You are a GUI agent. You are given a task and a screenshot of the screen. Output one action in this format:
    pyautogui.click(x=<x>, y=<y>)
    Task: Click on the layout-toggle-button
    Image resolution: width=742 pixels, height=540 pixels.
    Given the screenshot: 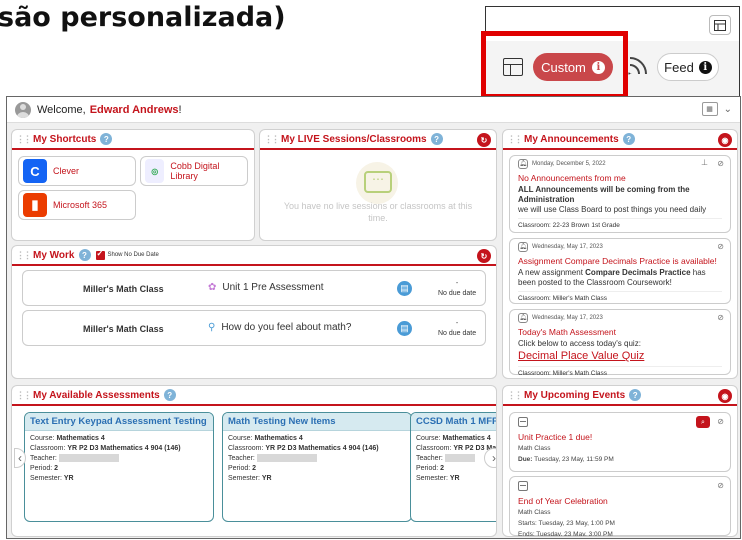 What is the action you would take?
    pyautogui.click(x=720, y=25)
    